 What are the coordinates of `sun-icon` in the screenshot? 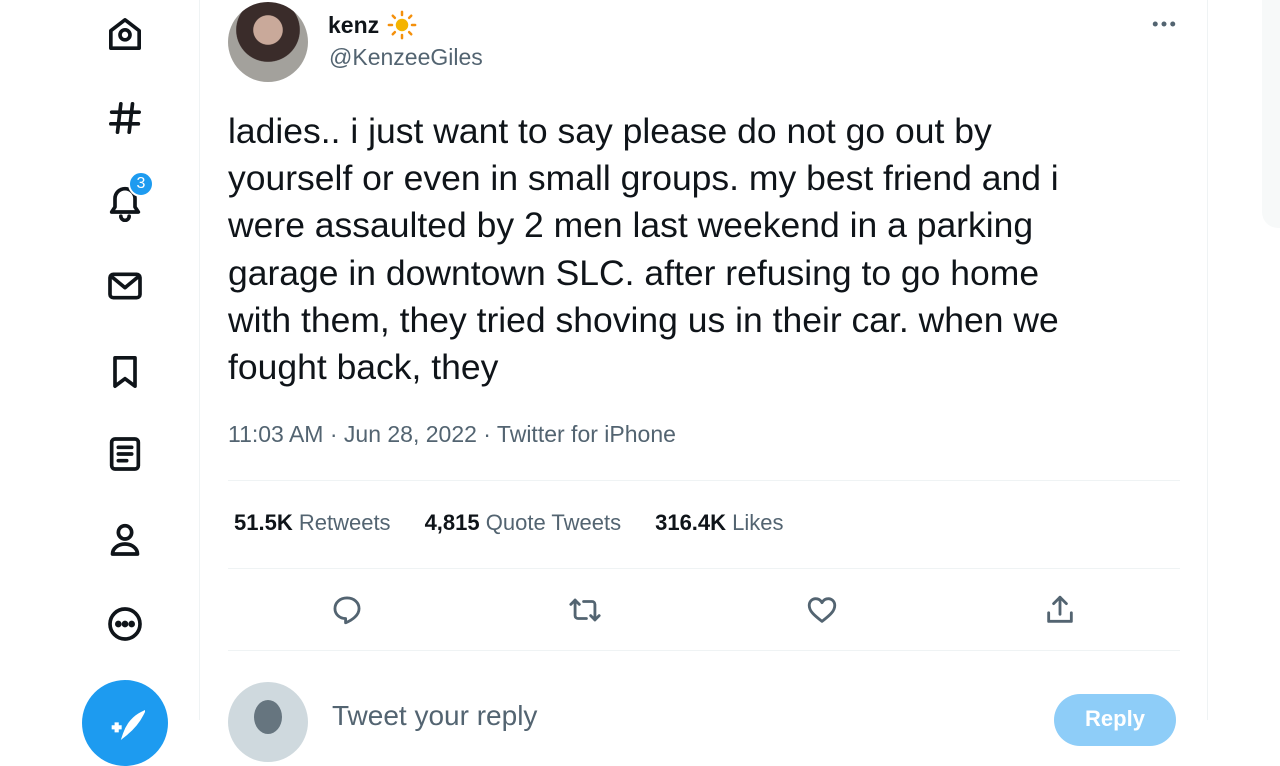 It's located at (402, 25).